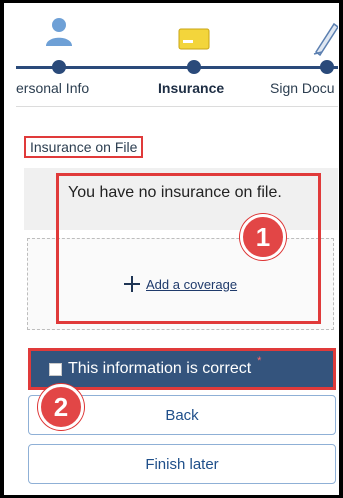  I want to click on step-dot-insurance, so click(194, 67).